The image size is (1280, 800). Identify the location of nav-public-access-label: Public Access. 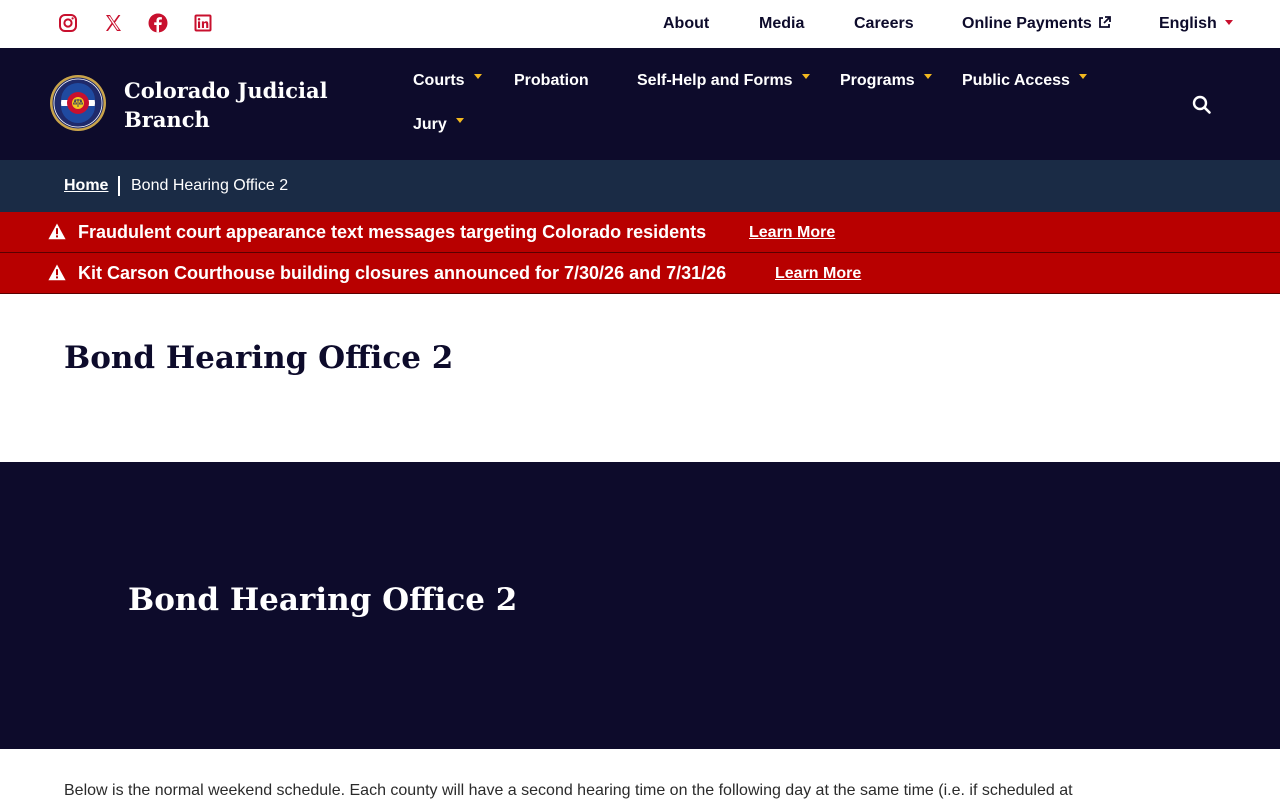
(1016, 80).